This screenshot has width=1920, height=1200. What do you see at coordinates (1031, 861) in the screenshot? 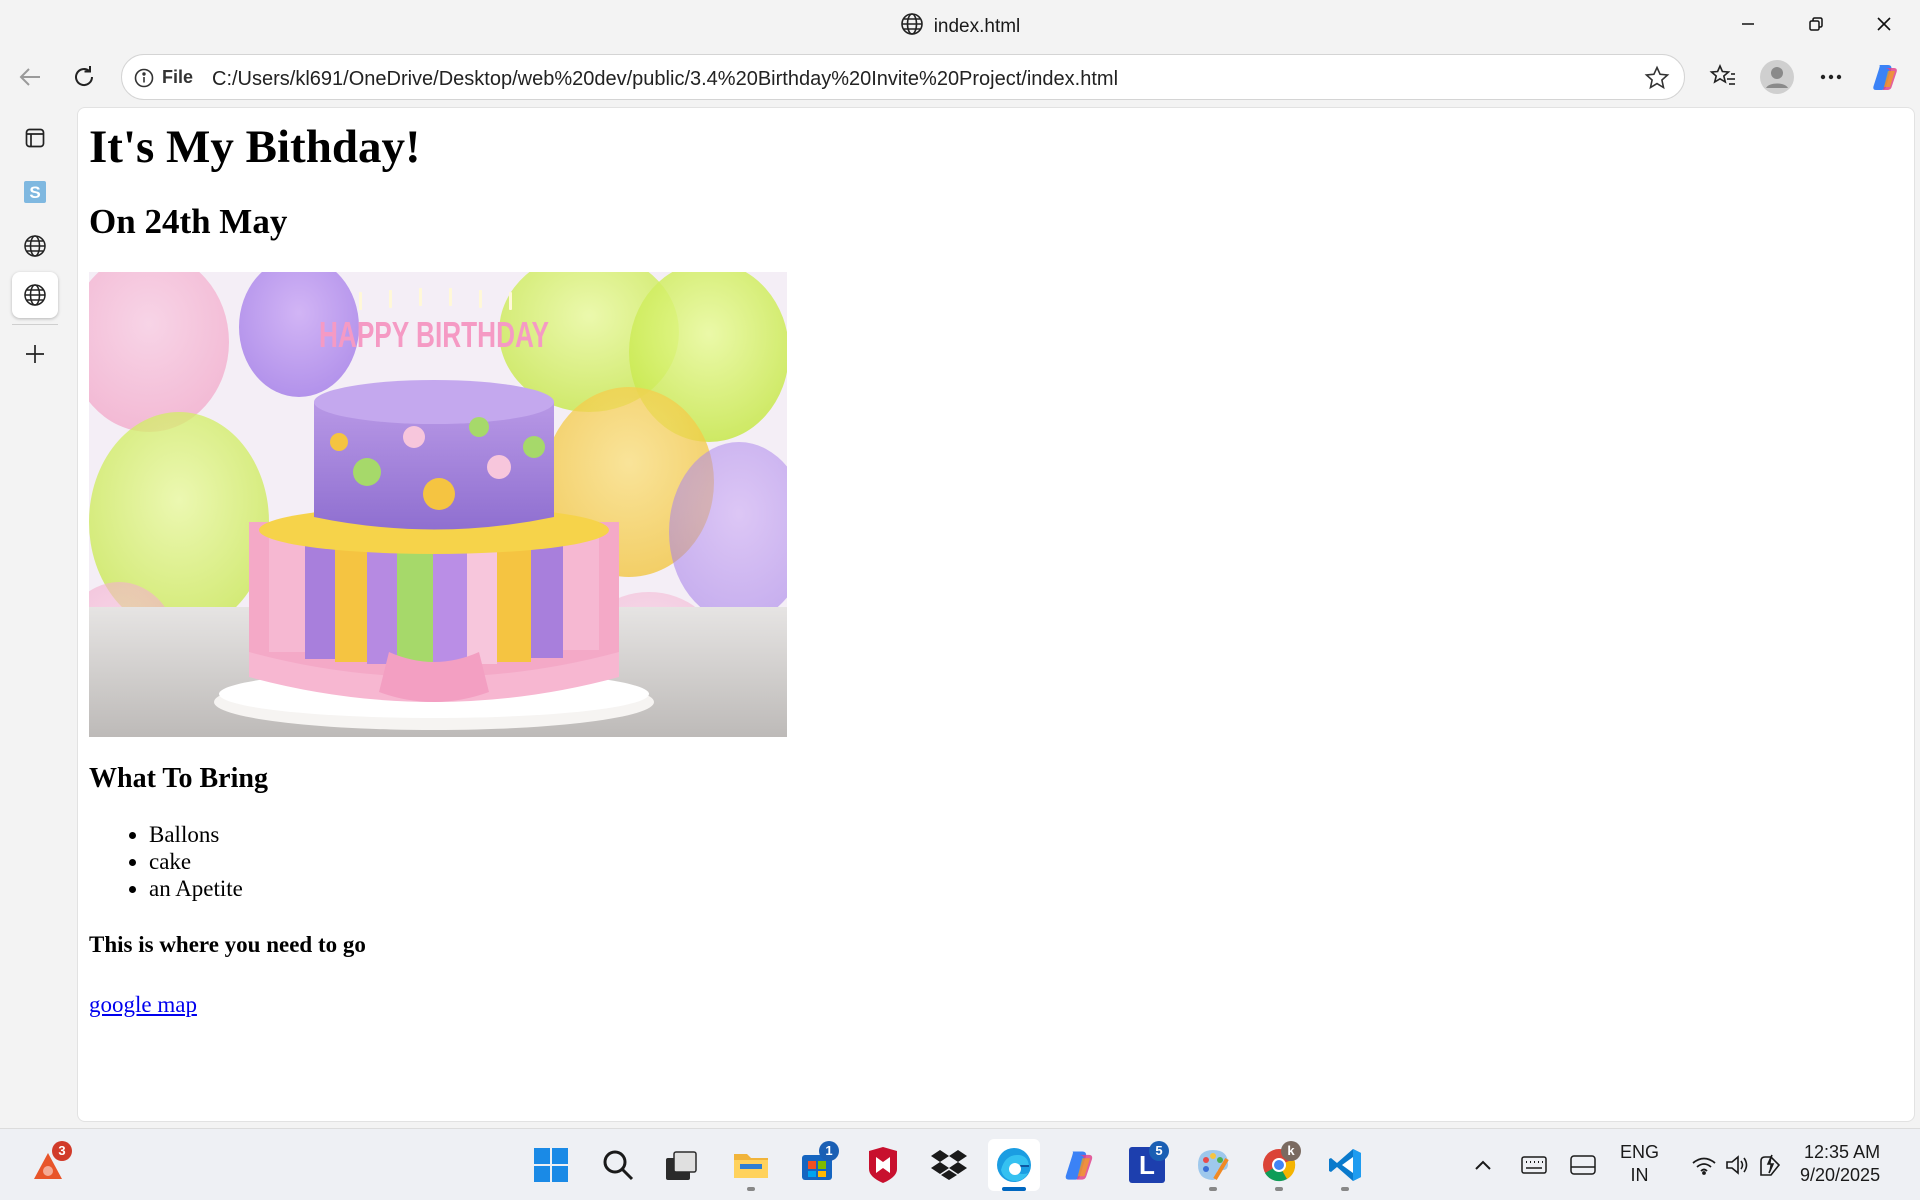
I see `list-item: cake` at bounding box center [1031, 861].